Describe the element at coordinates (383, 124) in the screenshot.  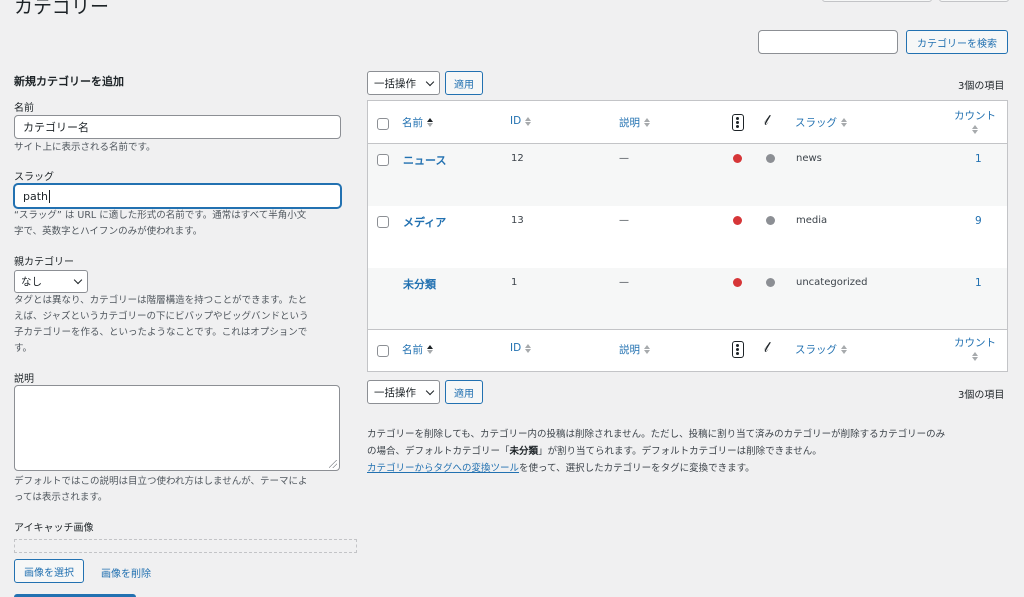
I see `select-all-checkbox` at that location.